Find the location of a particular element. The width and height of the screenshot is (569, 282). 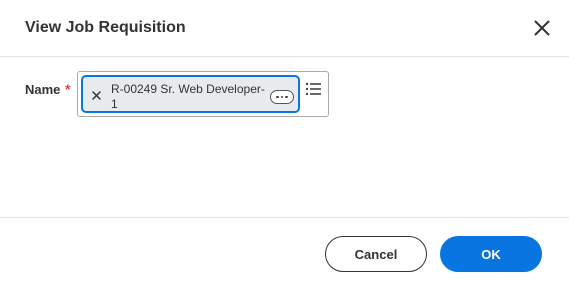

close-button is located at coordinates (542, 28).